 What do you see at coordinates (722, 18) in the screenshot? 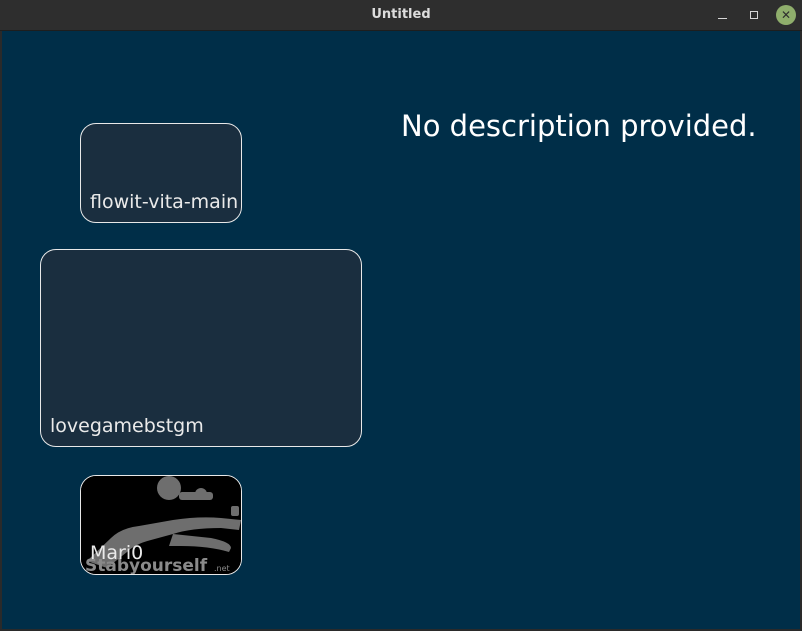
I see `minimize-icon` at bounding box center [722, 18].